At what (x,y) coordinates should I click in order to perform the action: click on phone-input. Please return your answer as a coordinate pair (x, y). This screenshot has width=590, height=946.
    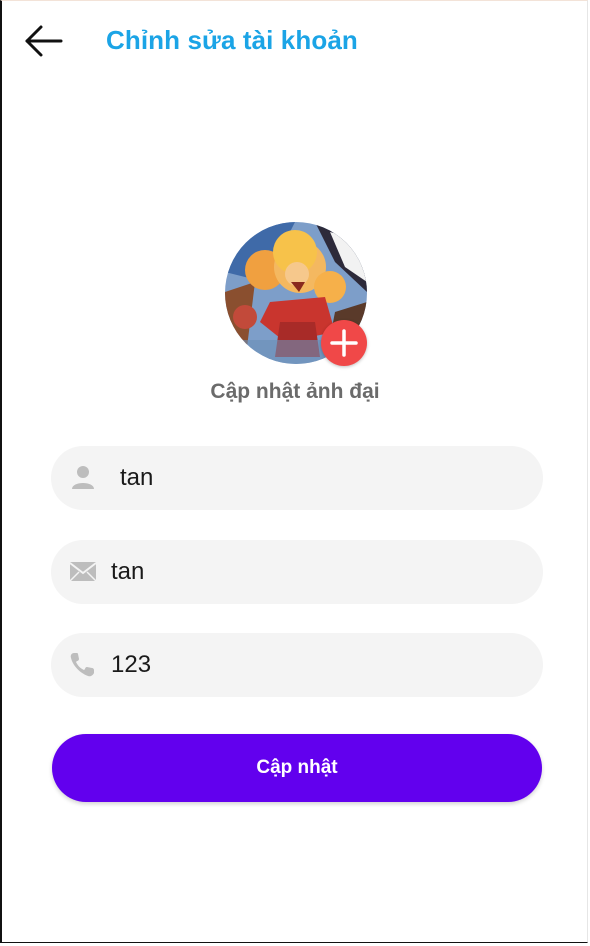
    Looking at the image, I should click on (301, 665).